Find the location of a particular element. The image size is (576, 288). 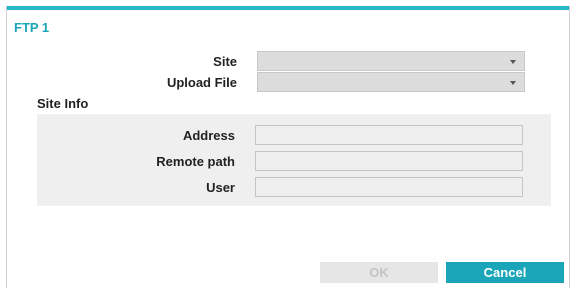

user-field is located at coordinates (389, 187).